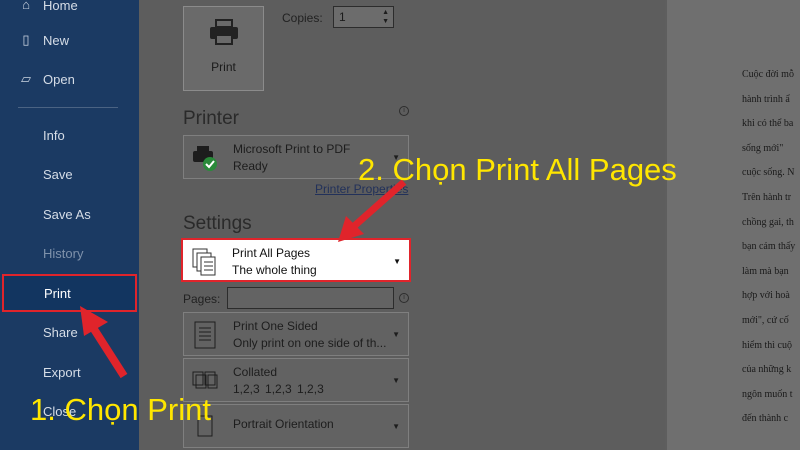 Image resolution: width=800 pixels, height=450 pixels. I want to click on print-button-label: Print, so click(223, 67).